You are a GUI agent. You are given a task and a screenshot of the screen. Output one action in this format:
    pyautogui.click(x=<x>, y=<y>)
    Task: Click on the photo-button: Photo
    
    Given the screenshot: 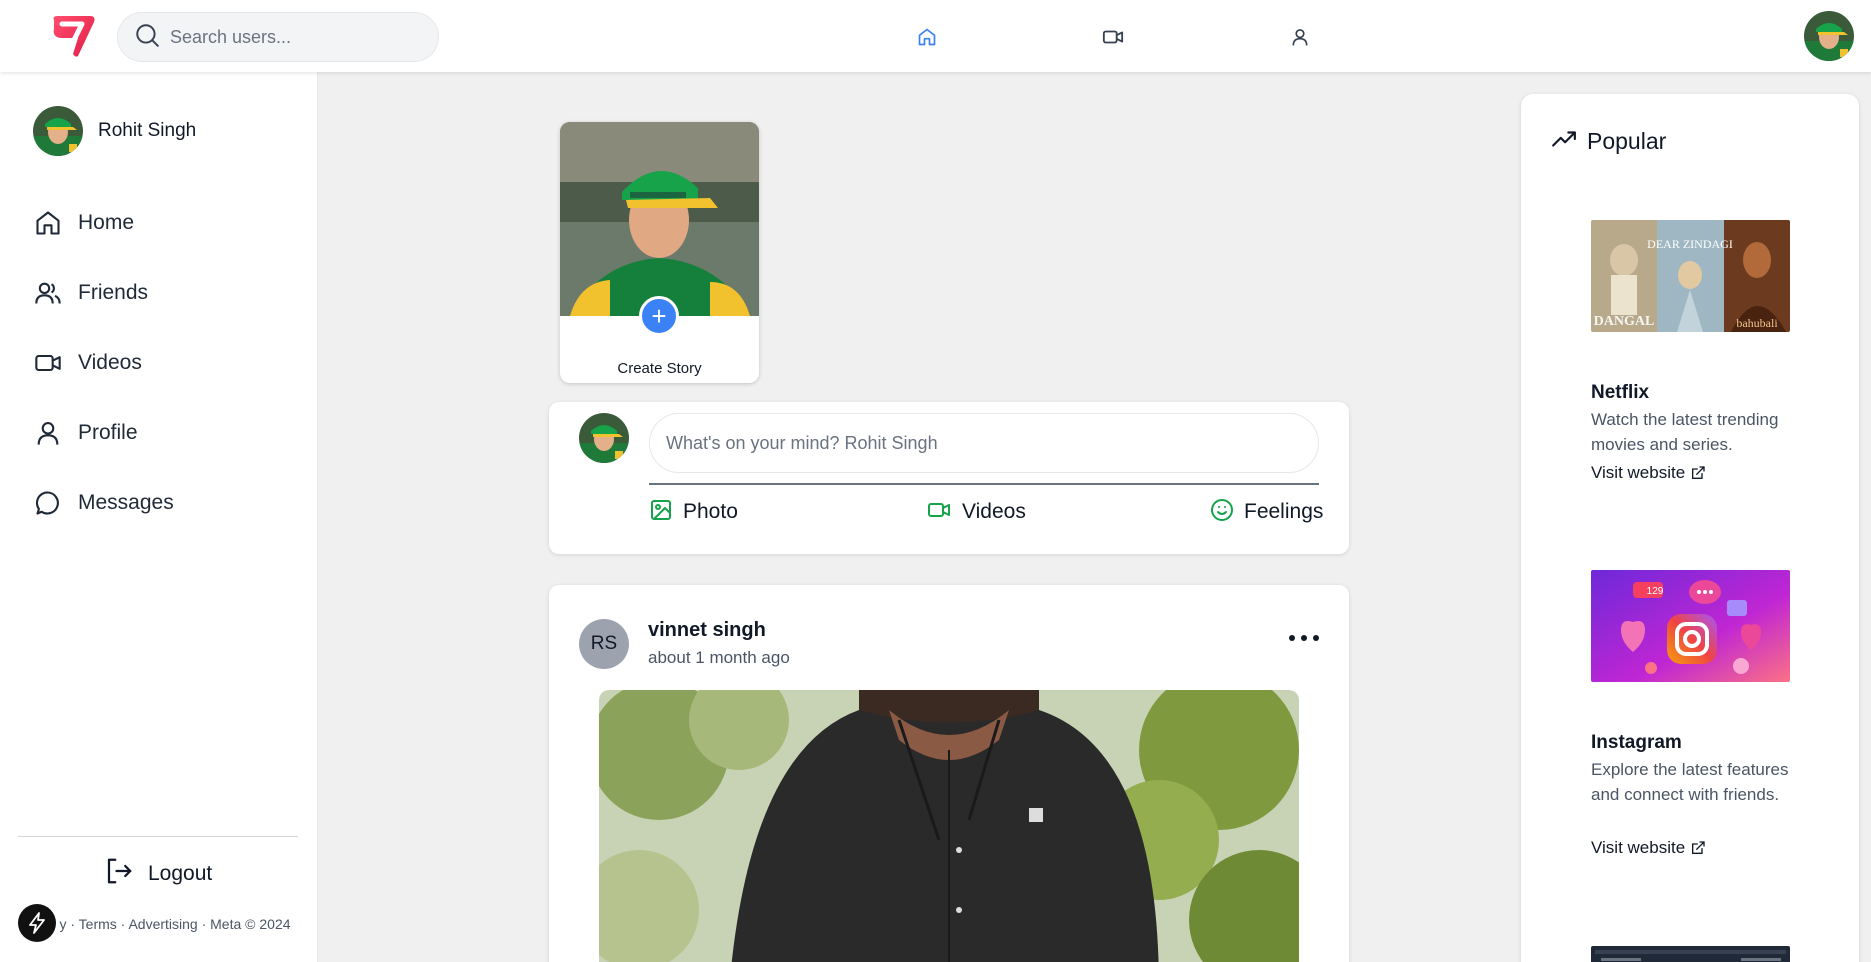 What is the action you would take?
    pyautogui.click(x=693, y=512)
    